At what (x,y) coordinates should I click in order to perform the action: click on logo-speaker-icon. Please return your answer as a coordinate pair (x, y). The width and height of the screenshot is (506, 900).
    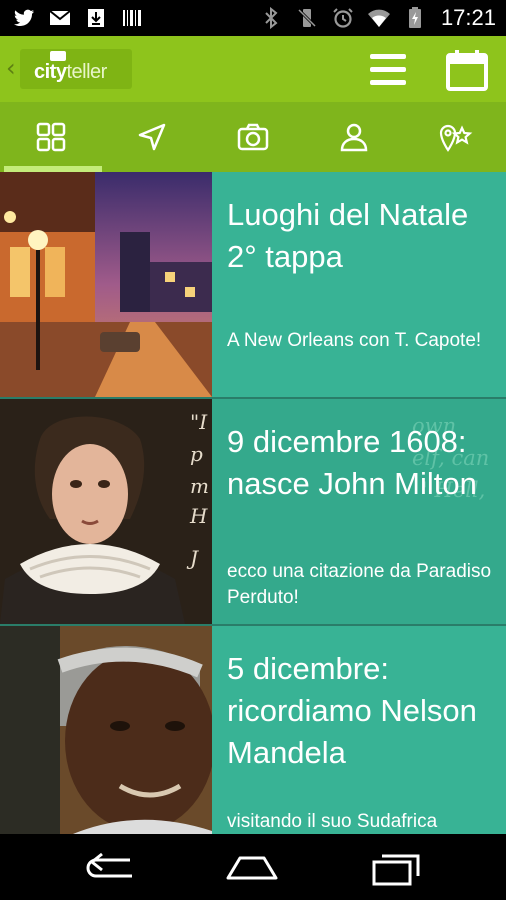
    Looking at the image, I should click on (58, 56).